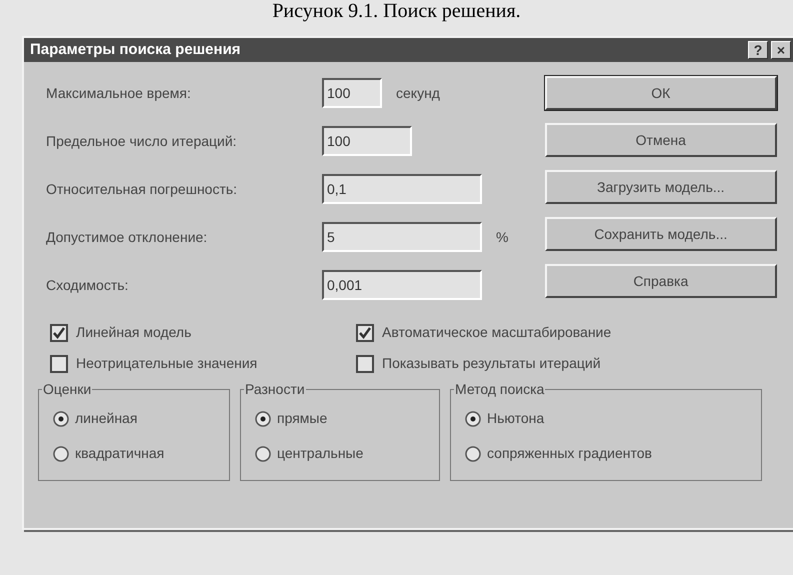 This screenshot has width=793, height=575. What do you see at coordinates (660, 140) in the screenshot?
I see `dialog-button: Отмена` at bounding box center [660, 140].